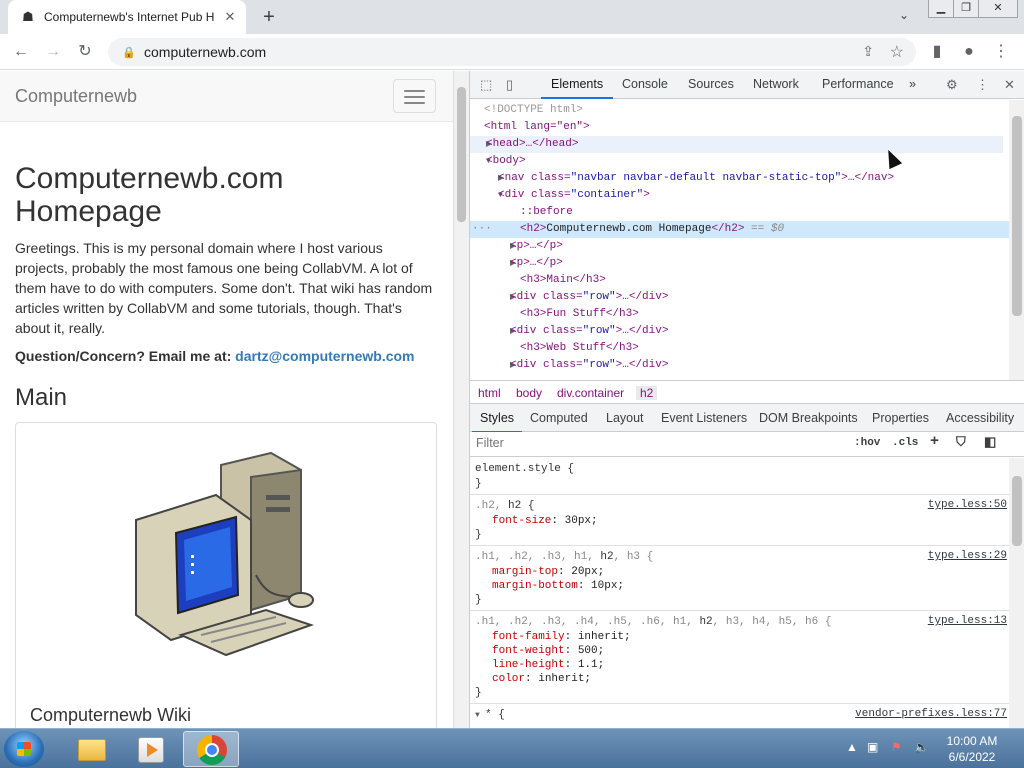  I want to click on styles-scrollbar, so click(1016, 593).